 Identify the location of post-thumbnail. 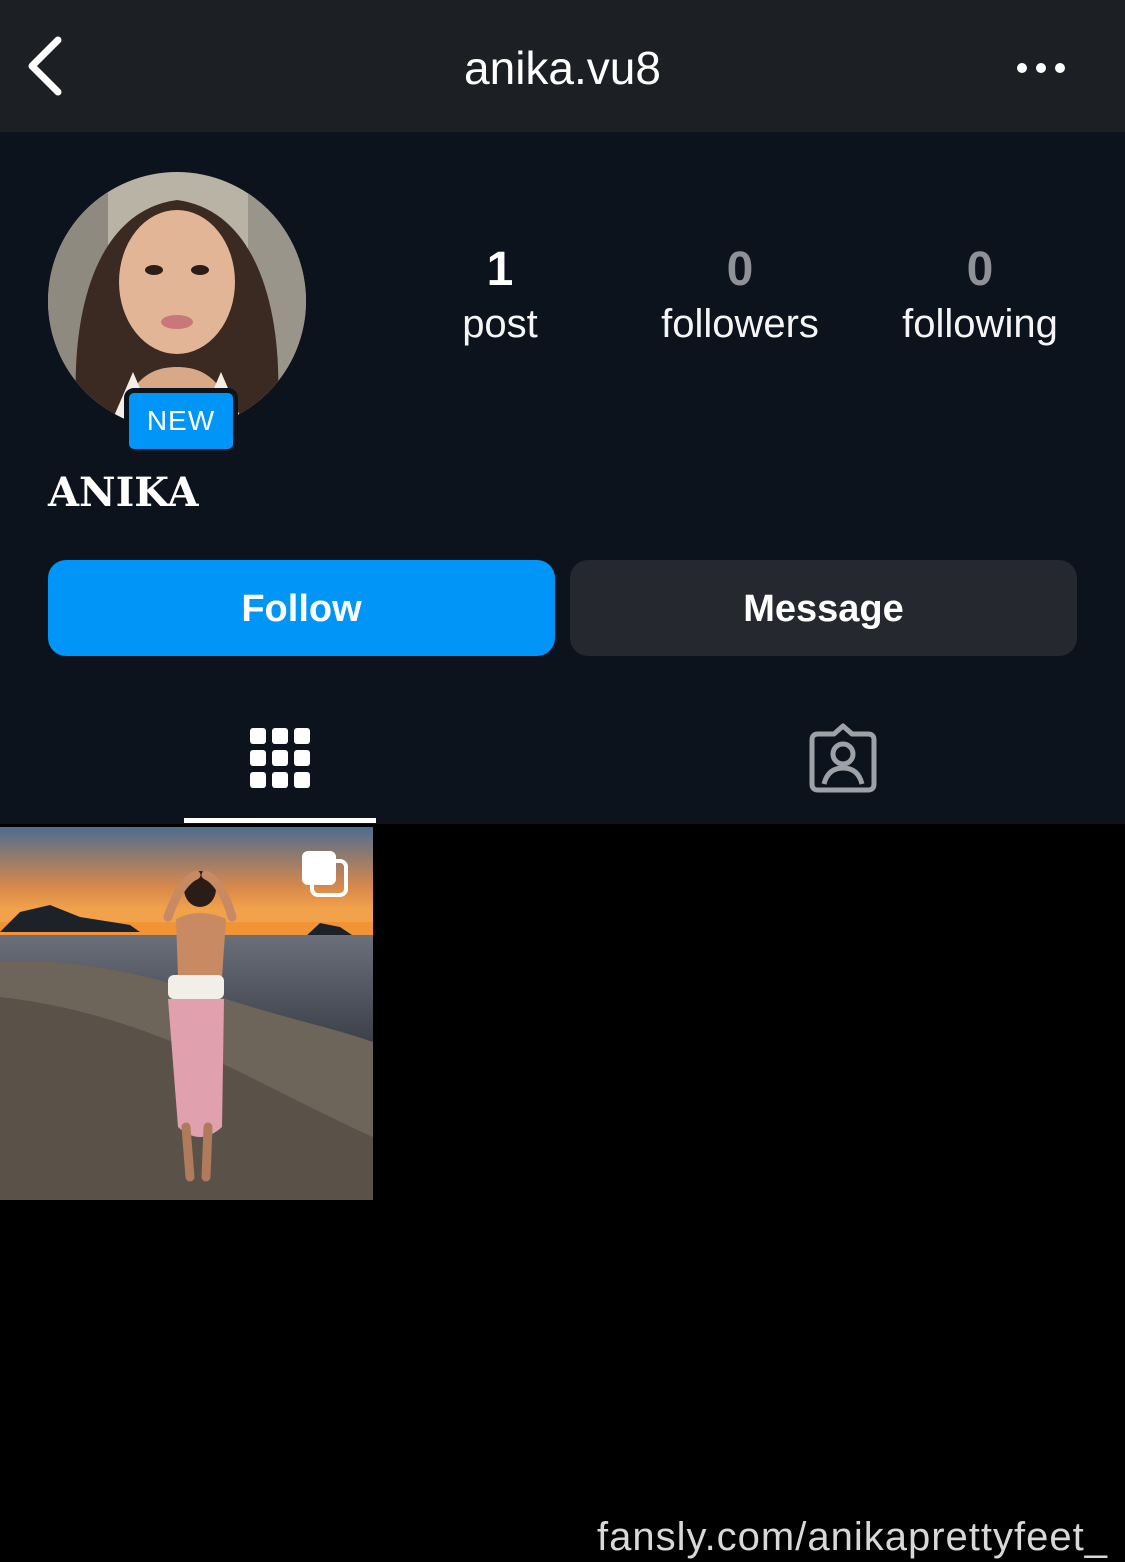
(186, 1013).